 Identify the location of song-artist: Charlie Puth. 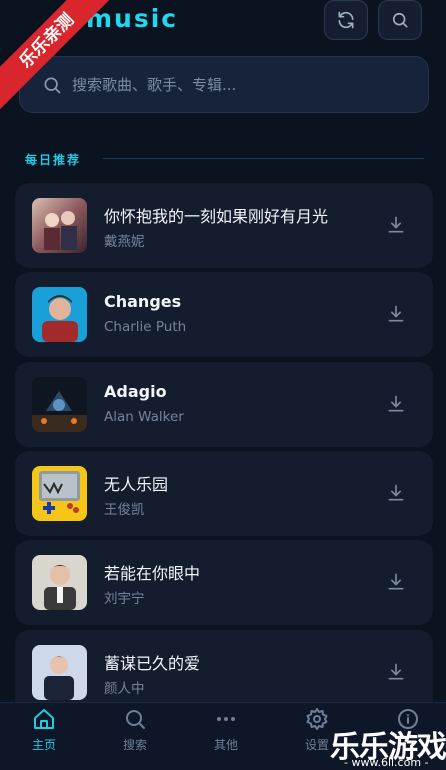
(145, 327).